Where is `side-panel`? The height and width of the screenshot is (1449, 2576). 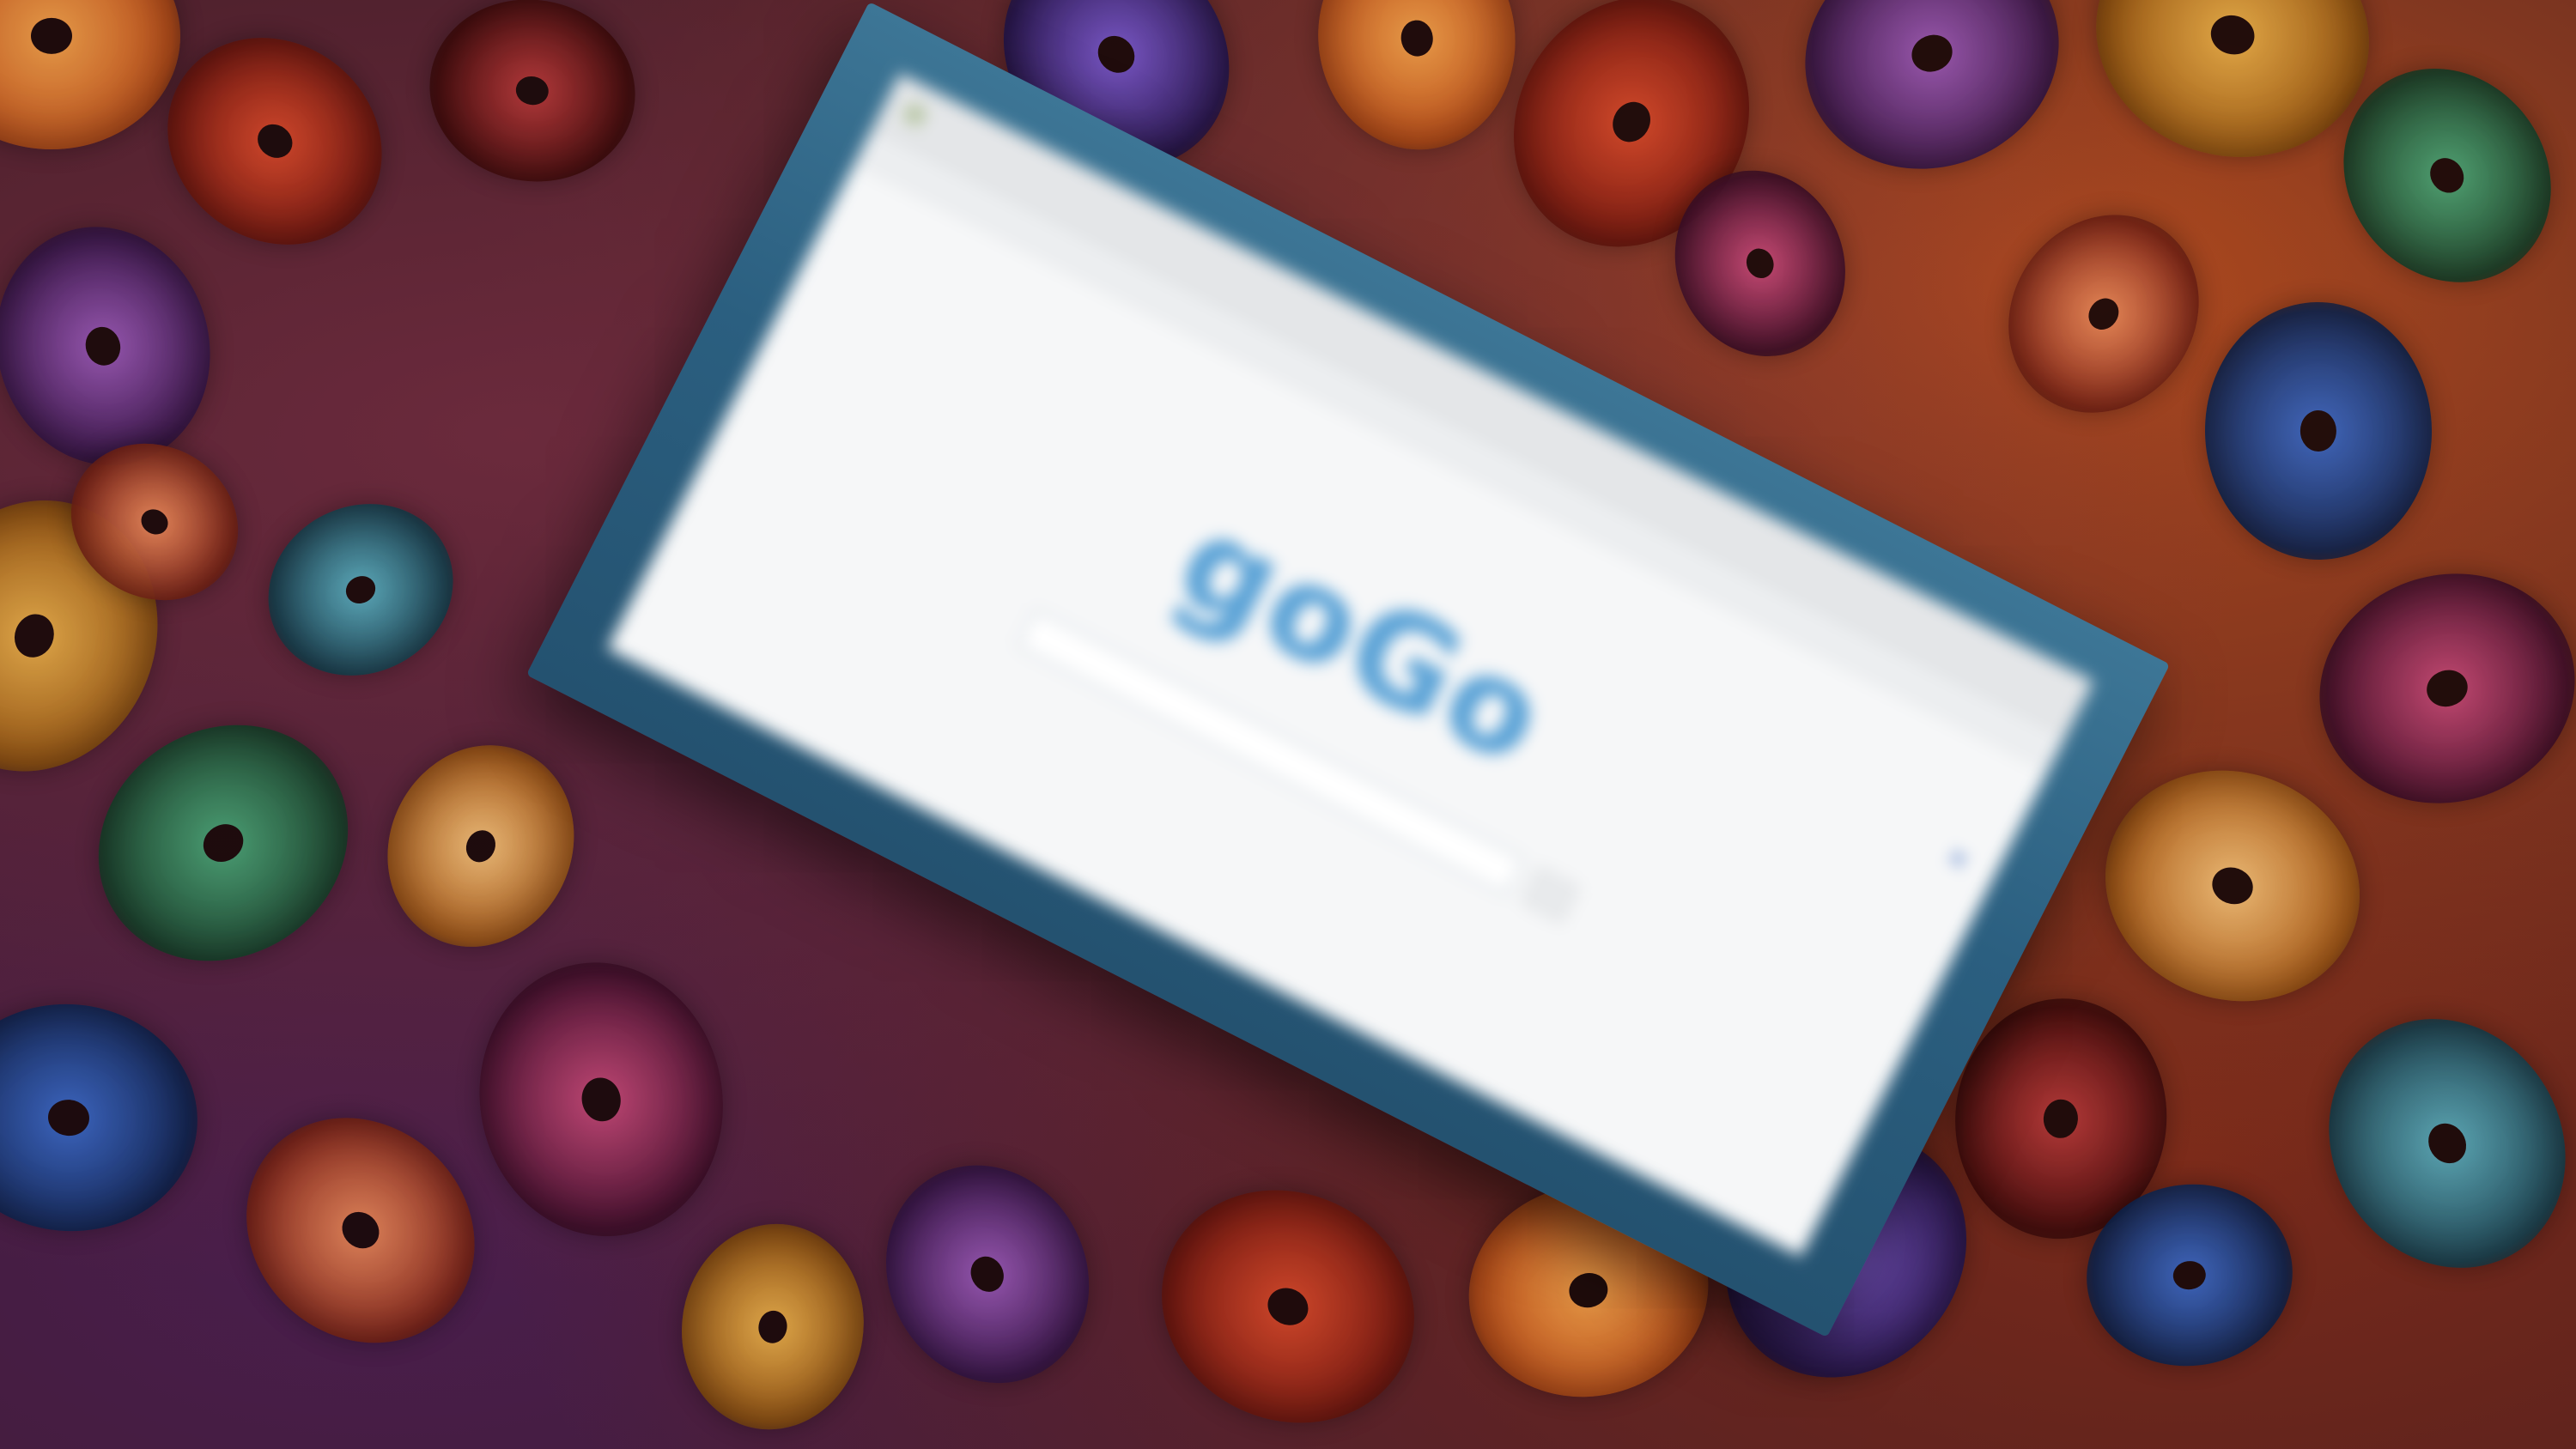 side-panel is located at coordinates (1951, 874).